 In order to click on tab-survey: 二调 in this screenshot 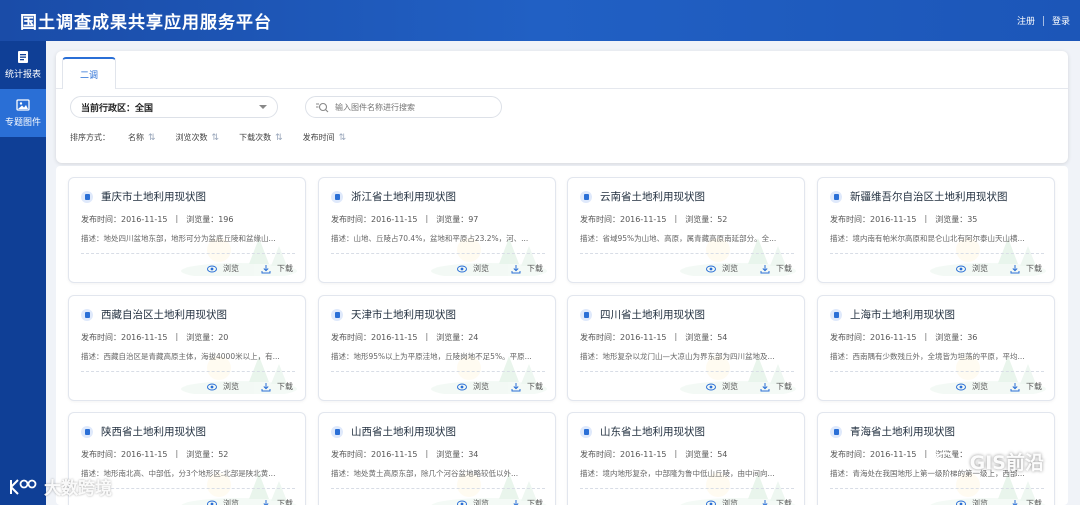, I will do `click(89, 73)`.